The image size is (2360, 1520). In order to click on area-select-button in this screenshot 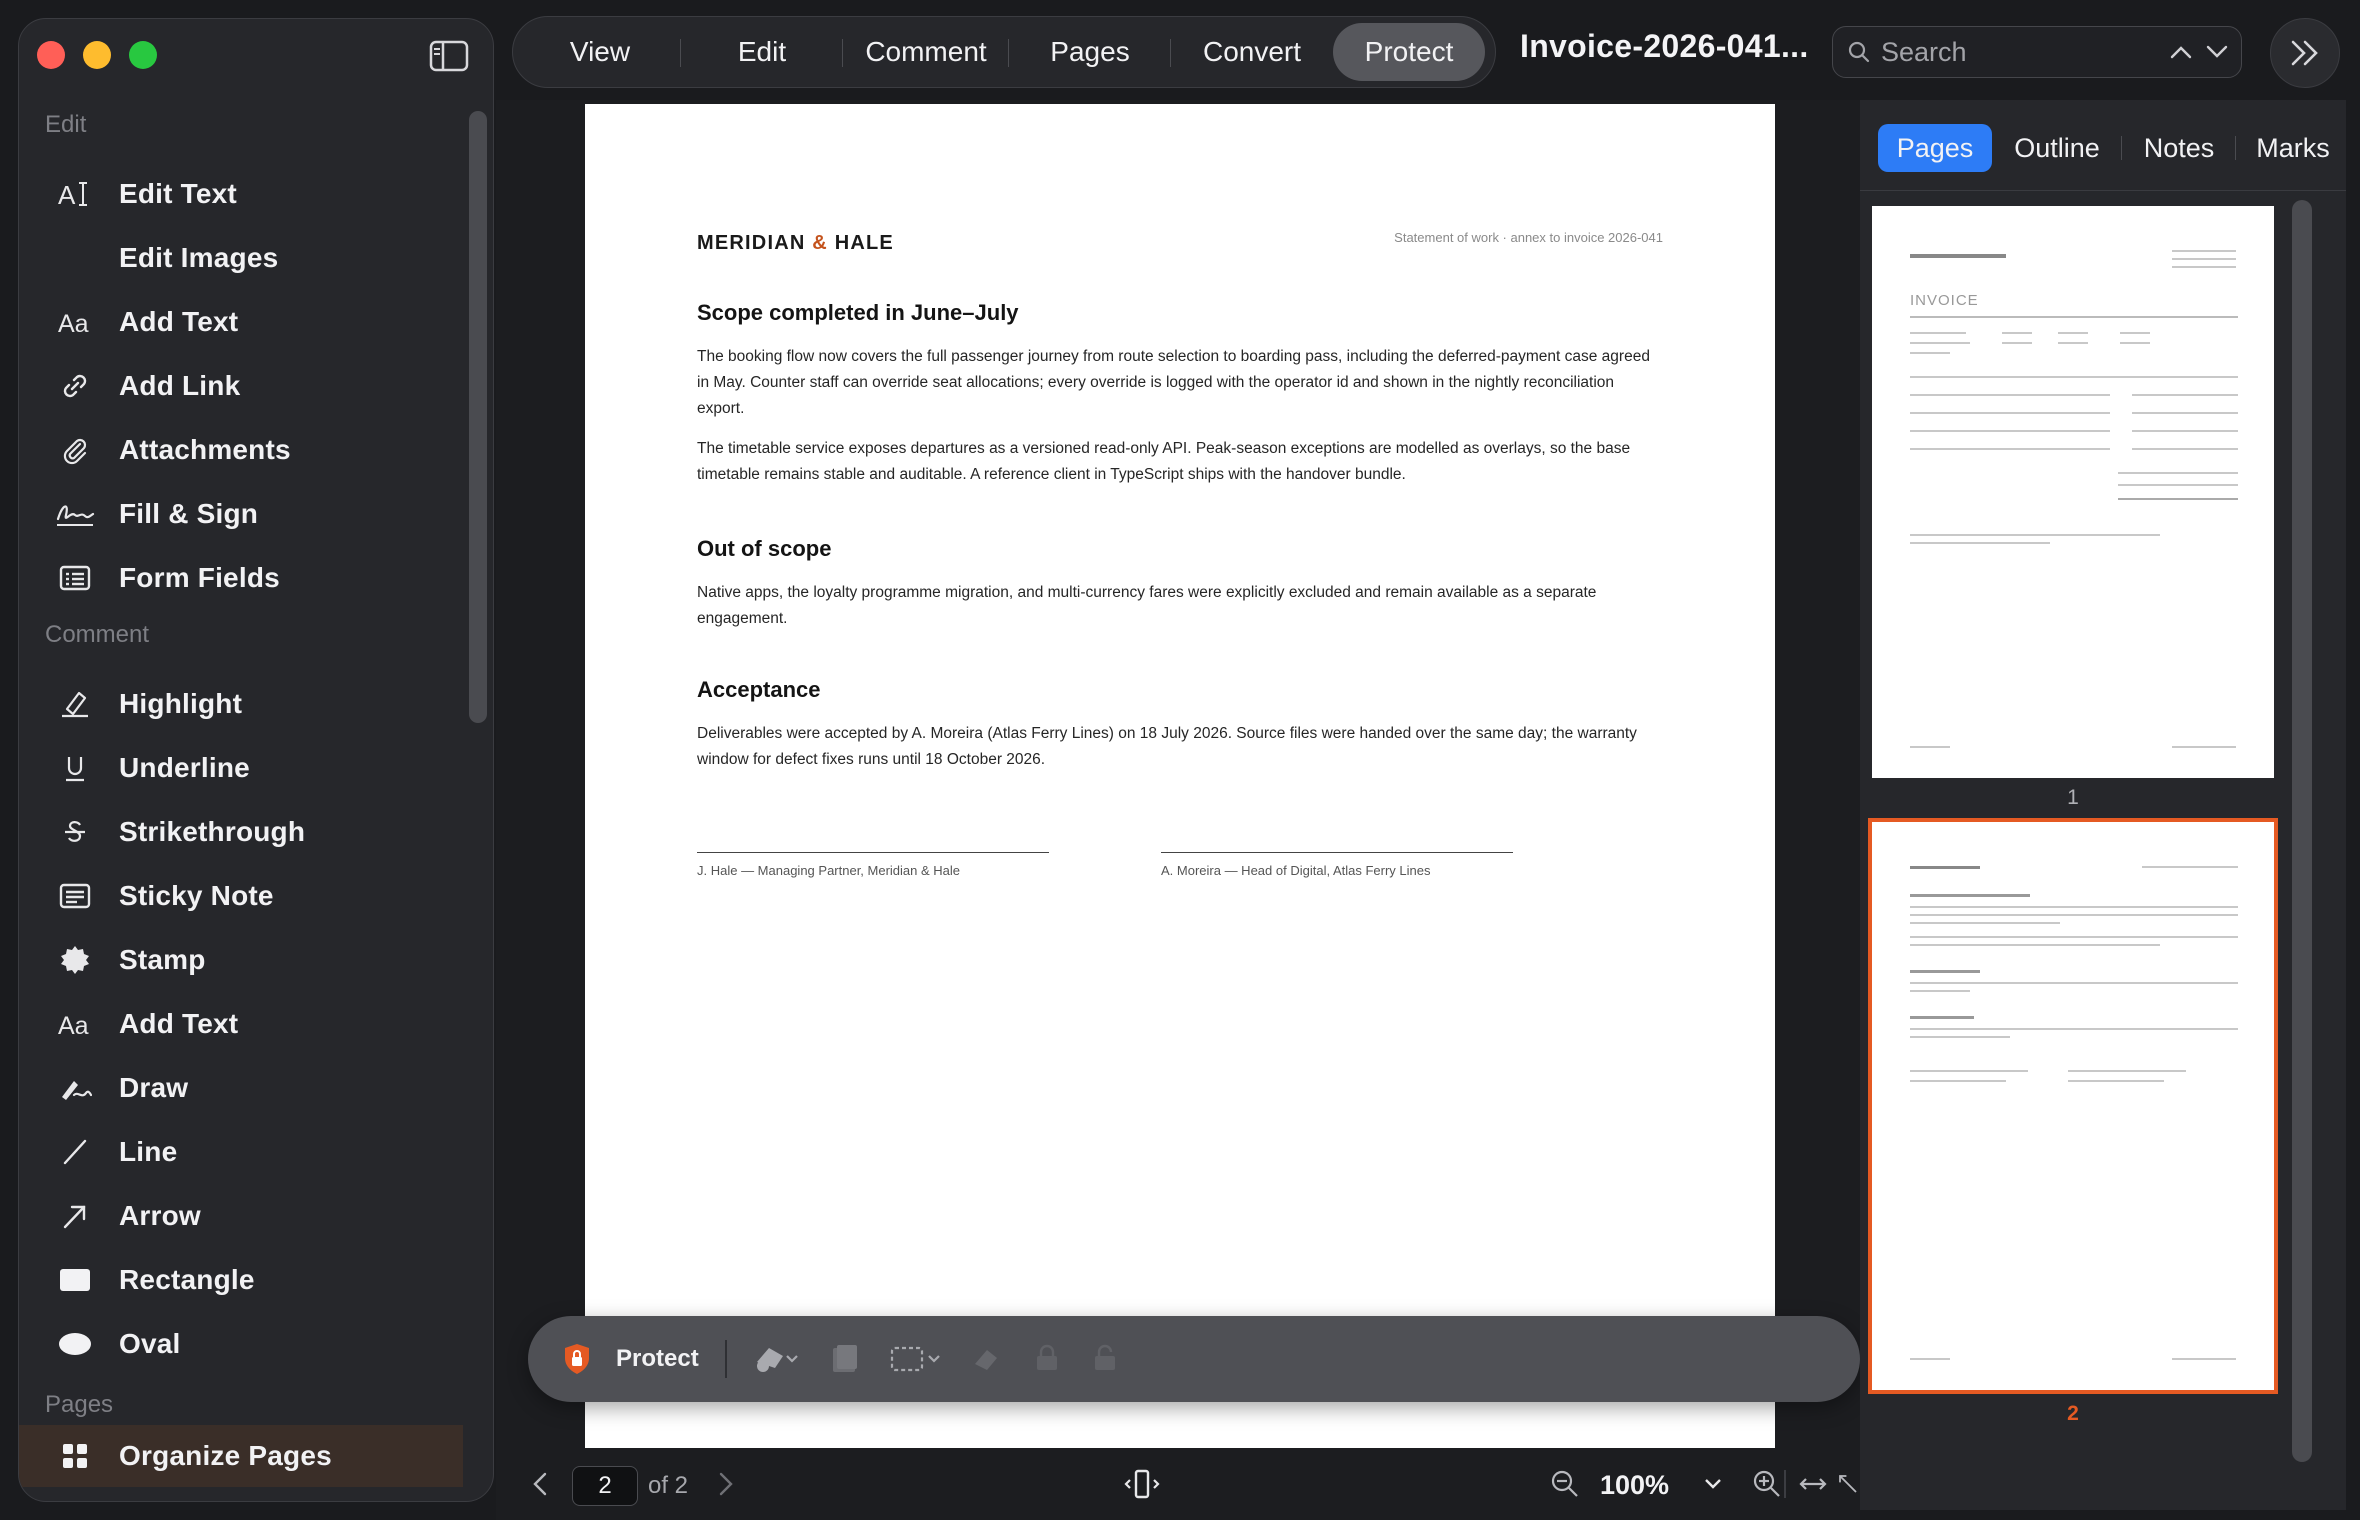, I will do `click(917, 1359)`.